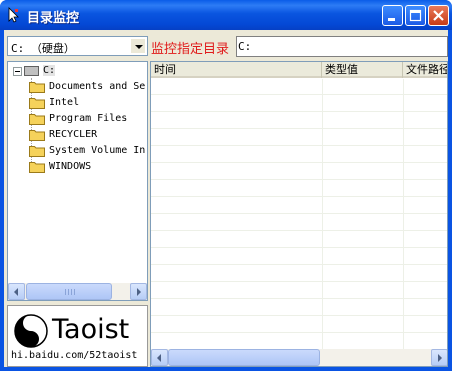  Describe the element at coordinates (190, 49) in the screenshot. I see `monitor-label: 监控指定目录` at that location.